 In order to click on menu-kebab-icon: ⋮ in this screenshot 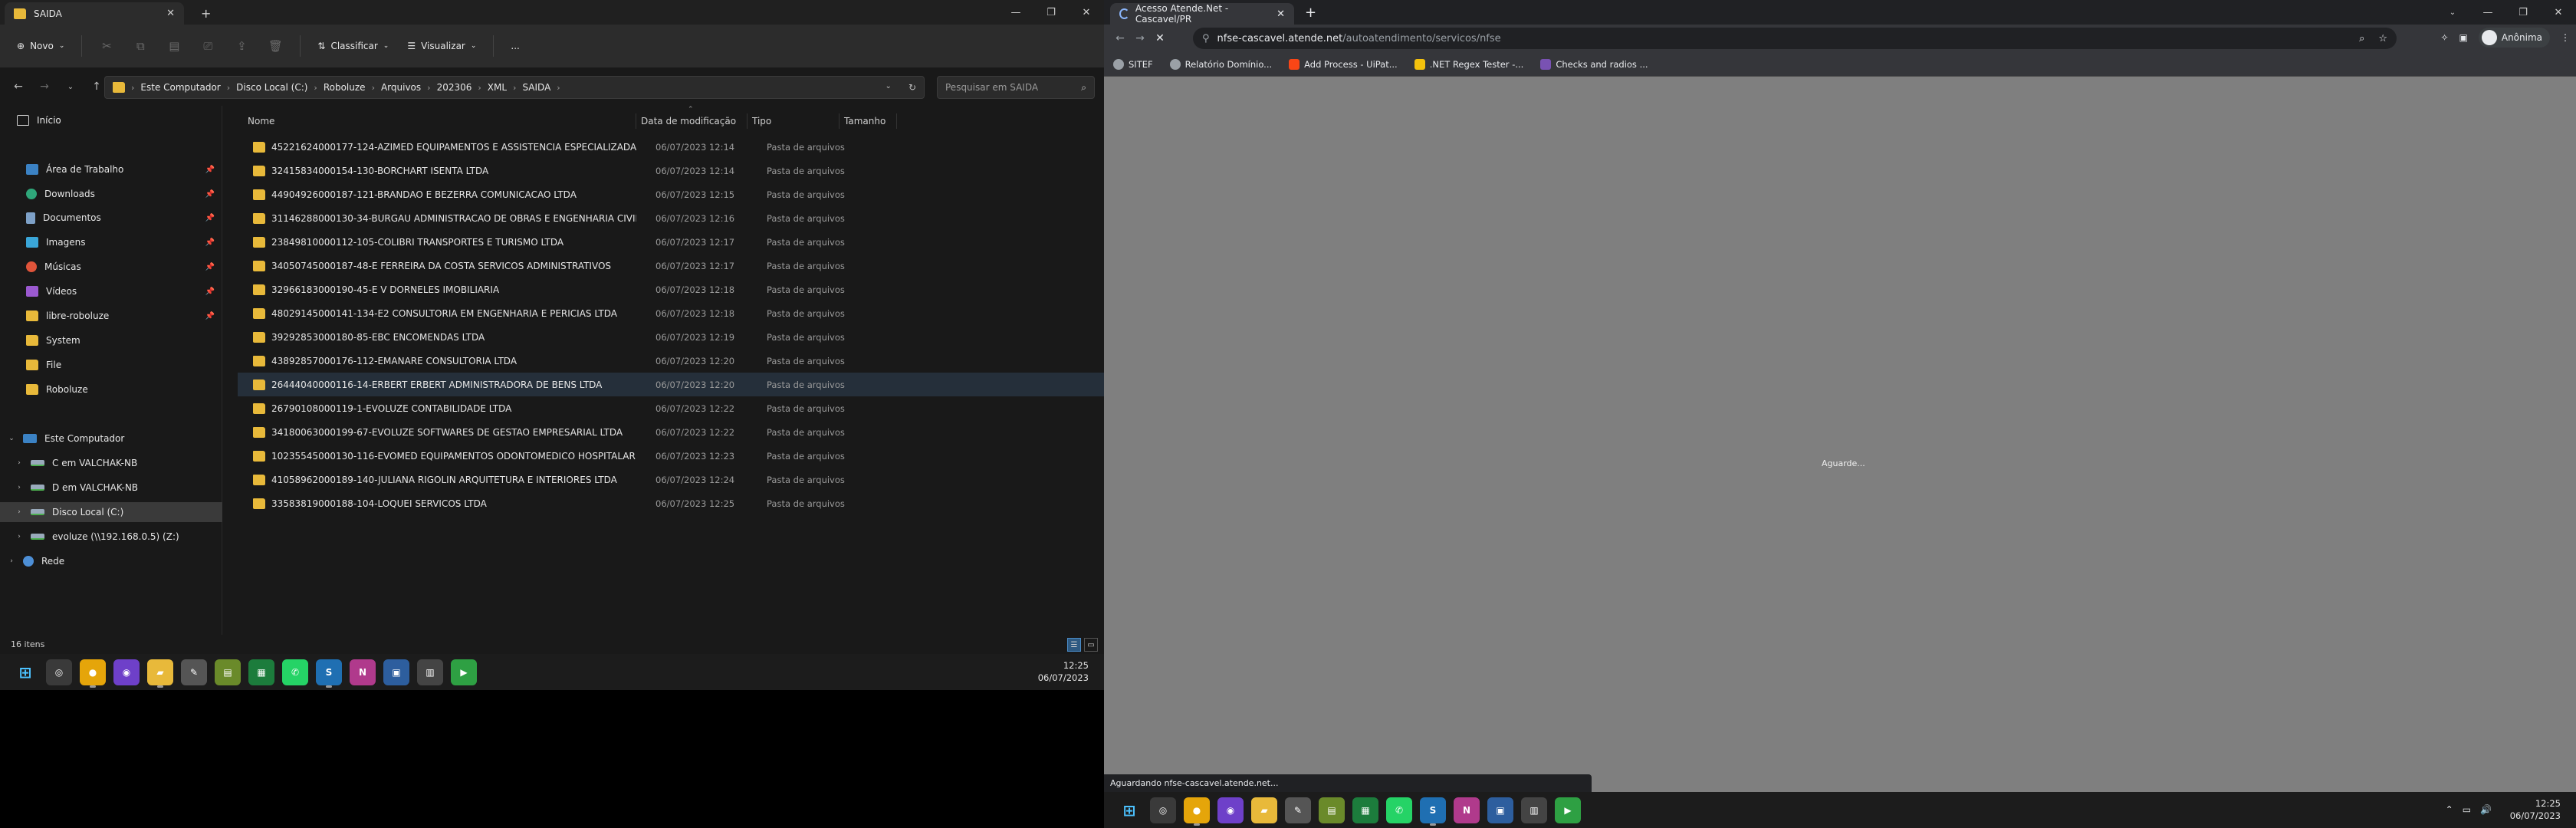, I will do `click(2565, 37)`.